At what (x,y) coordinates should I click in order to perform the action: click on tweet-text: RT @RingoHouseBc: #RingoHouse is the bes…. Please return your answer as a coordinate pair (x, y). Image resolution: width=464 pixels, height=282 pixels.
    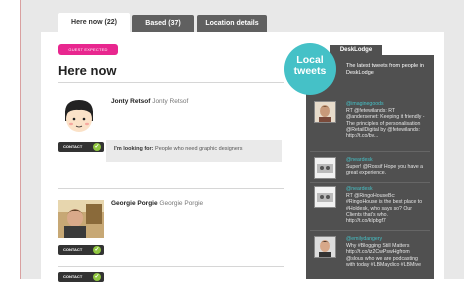
    Looking at the image, I should click on (384, 209).